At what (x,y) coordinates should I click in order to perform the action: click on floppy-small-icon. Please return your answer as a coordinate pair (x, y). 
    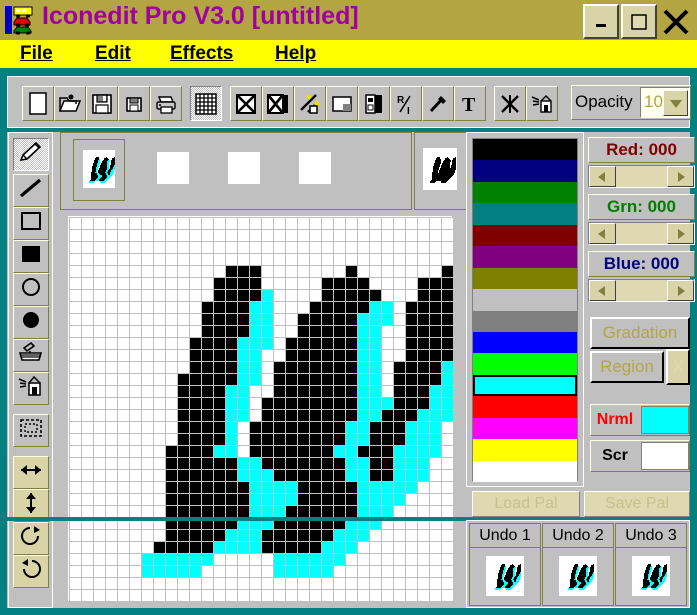
    Looking at the image, I should click on (134, 104).